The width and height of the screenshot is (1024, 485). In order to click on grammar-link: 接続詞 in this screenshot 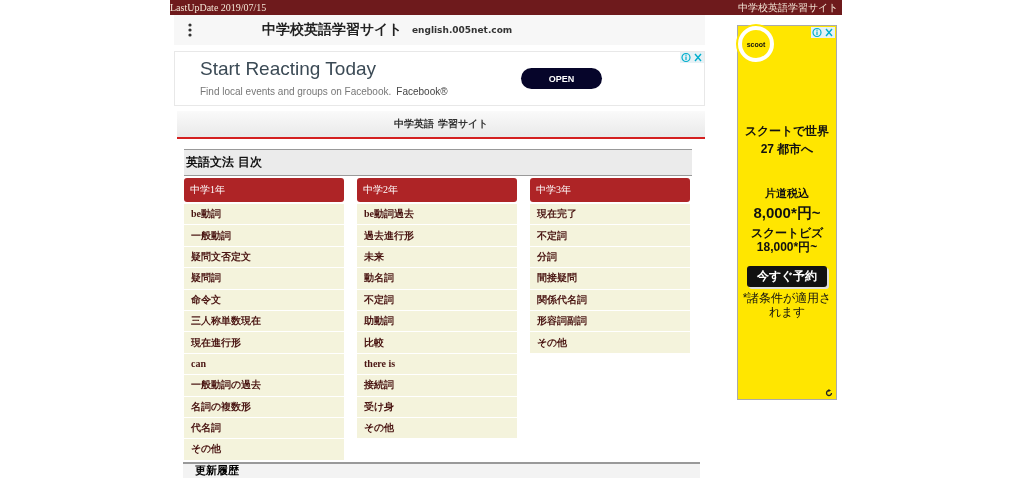, I will do `click(437, 385)`.